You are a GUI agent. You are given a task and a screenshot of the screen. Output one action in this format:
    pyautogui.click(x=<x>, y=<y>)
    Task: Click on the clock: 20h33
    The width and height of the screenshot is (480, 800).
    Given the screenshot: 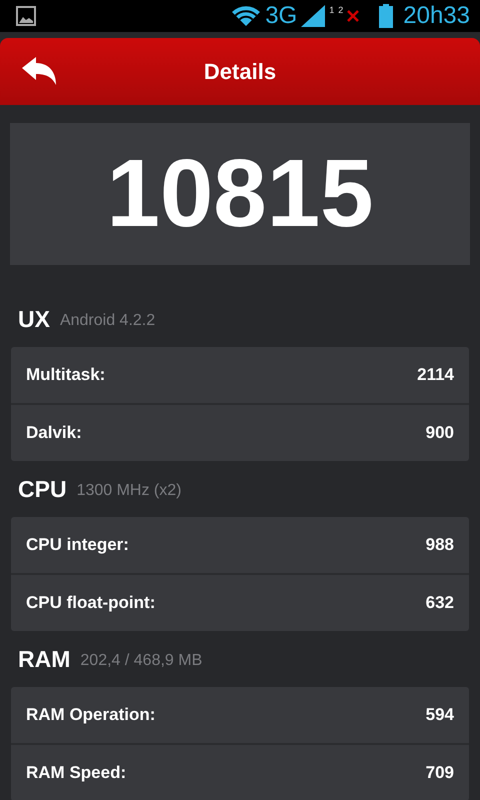 What is the action you would take?
    pyautogui.click(x=436, y=16)
    